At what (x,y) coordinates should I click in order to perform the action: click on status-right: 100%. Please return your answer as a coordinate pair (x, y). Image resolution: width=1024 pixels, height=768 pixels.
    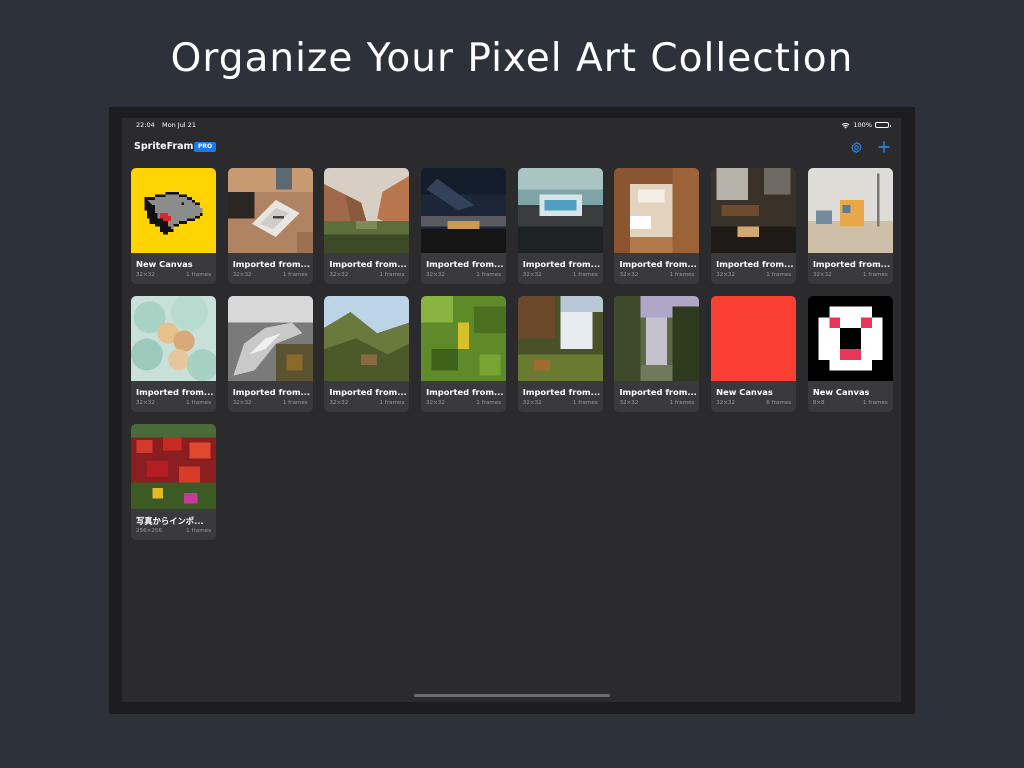
    Looking at the image, I should click on (866, 125).